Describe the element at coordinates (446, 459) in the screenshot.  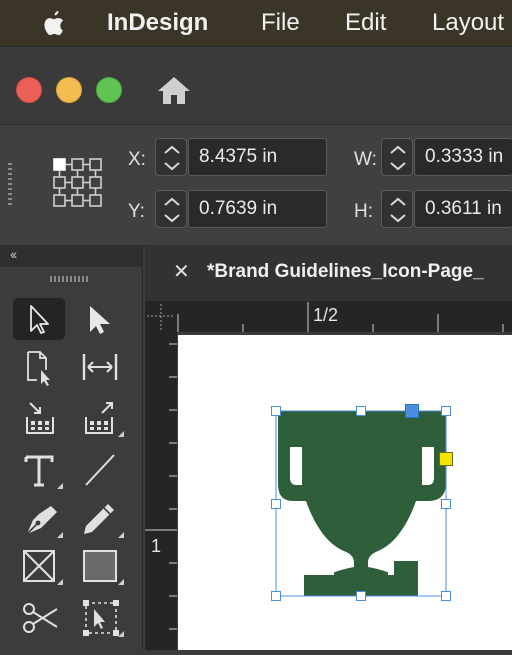
I see `out-port-handle` at that location.